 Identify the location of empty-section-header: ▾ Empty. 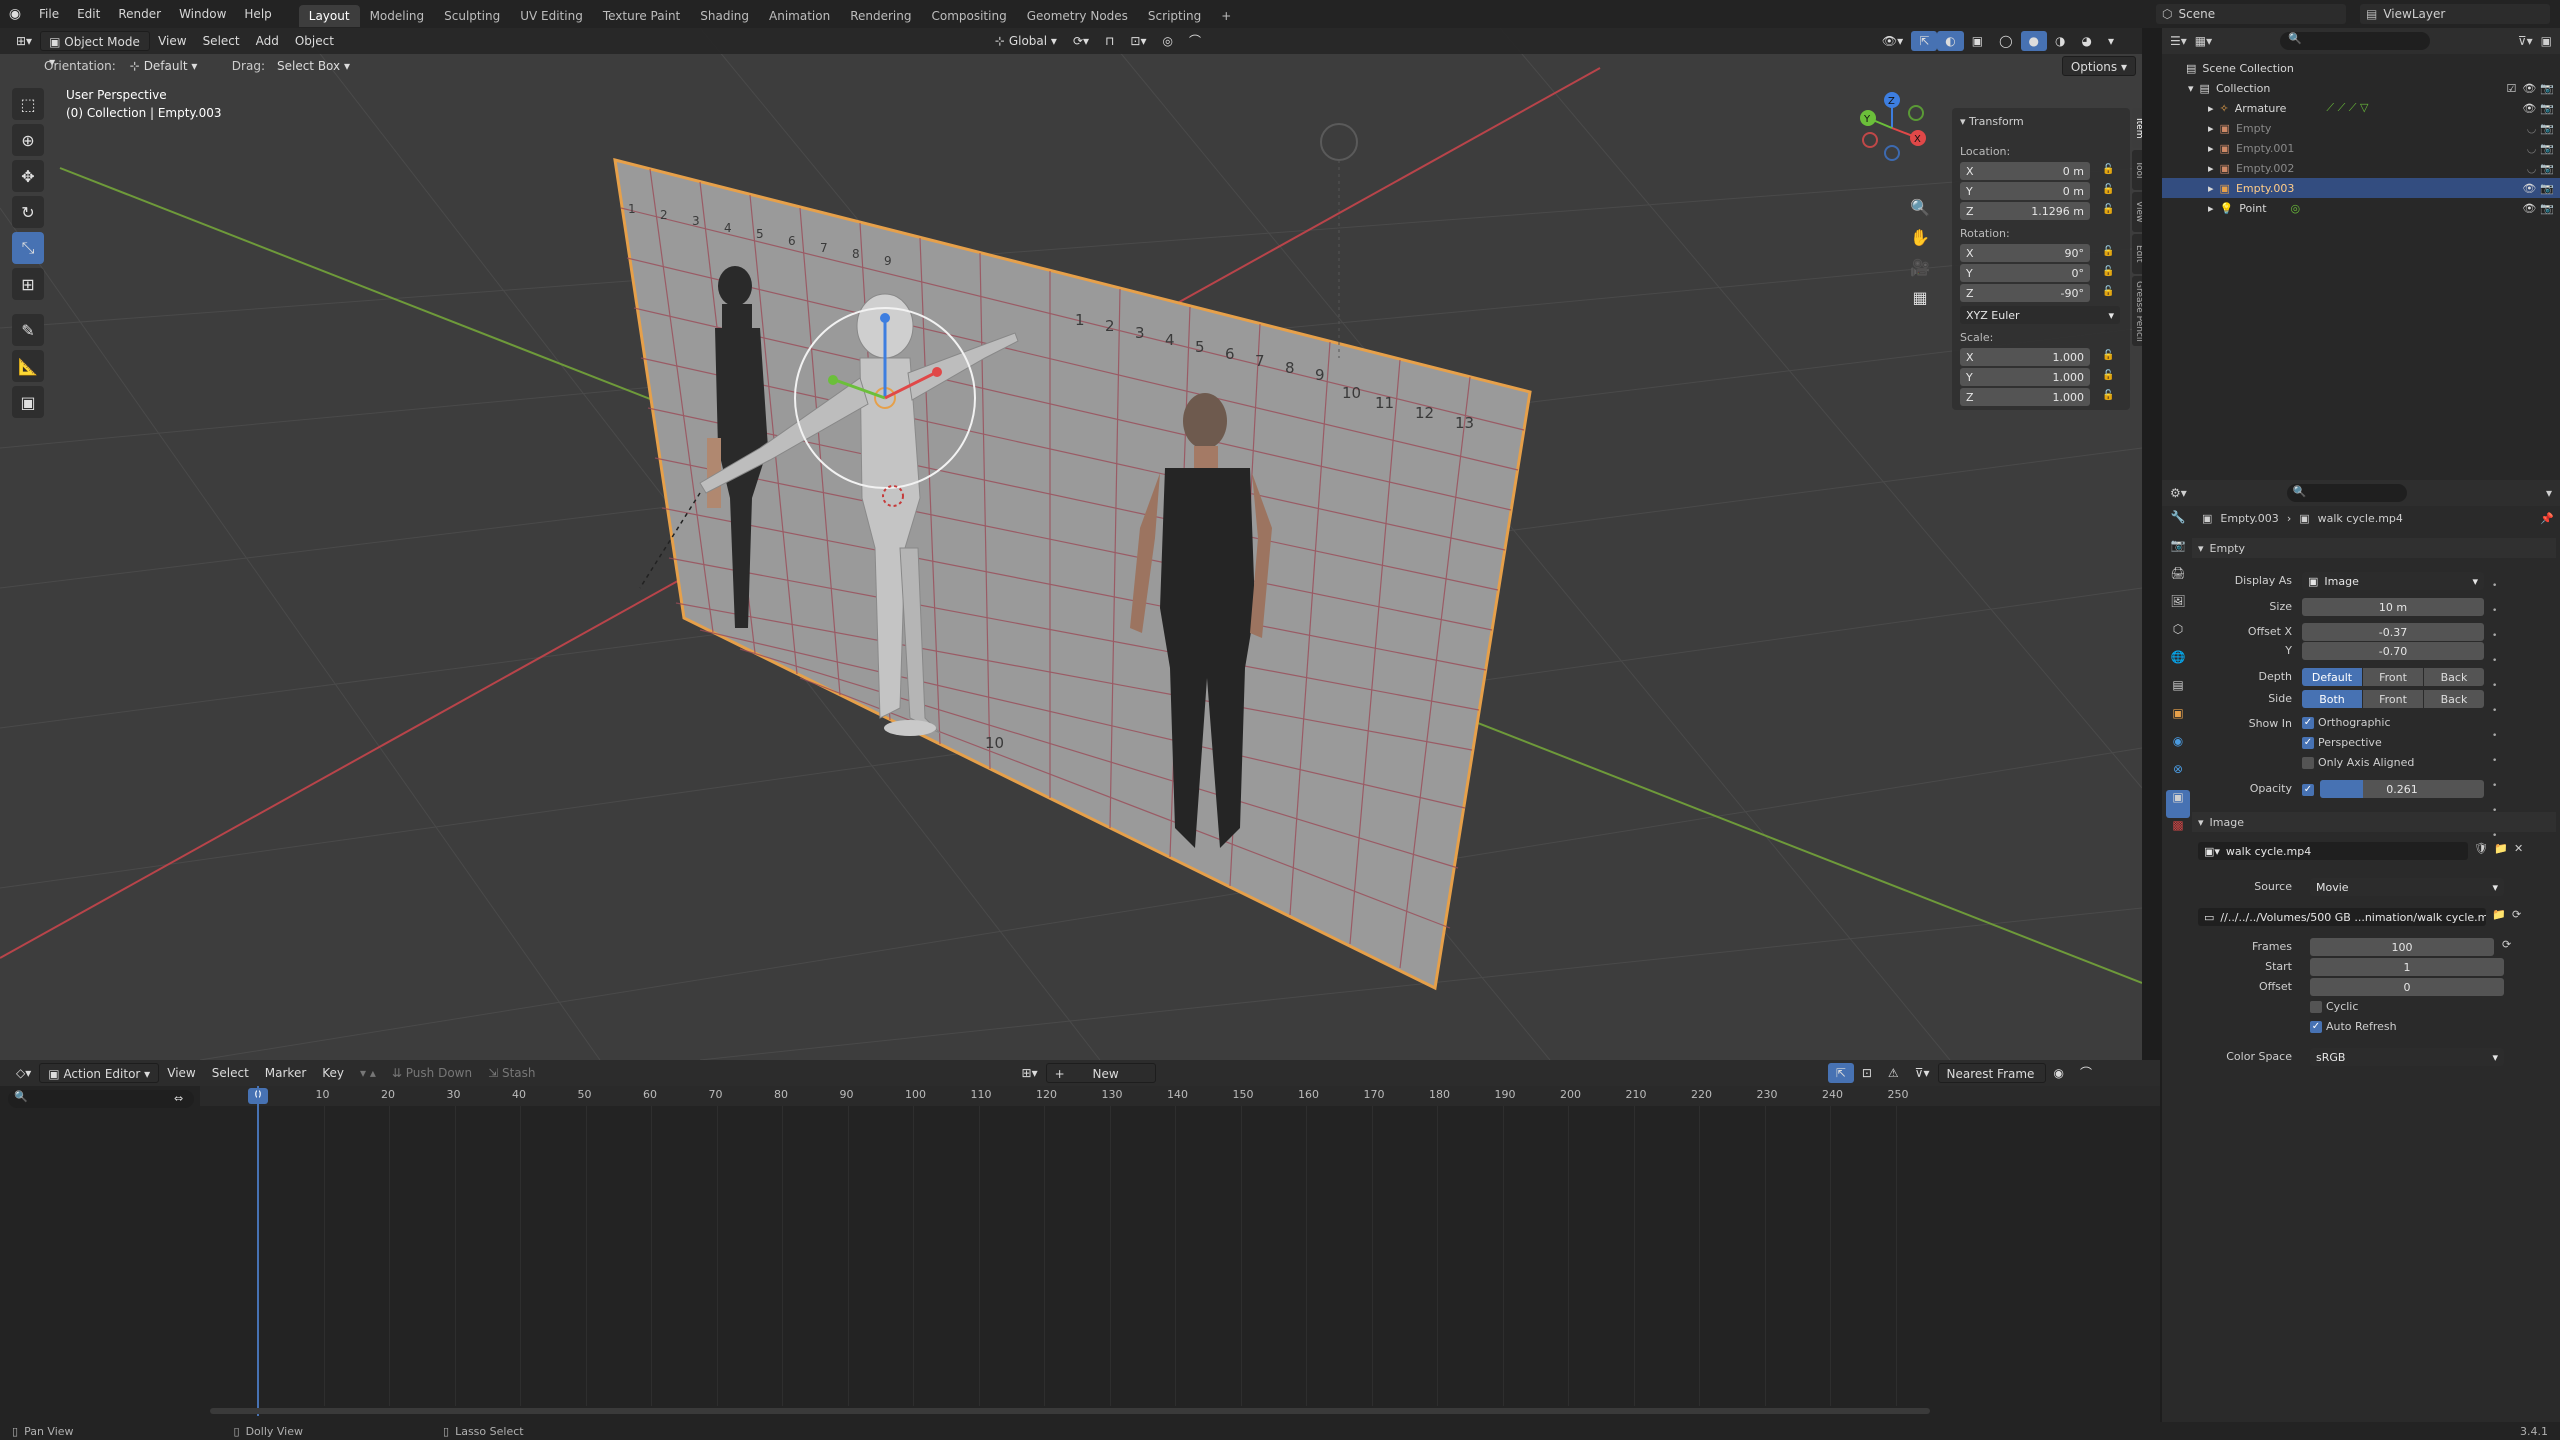
(2374, 548).